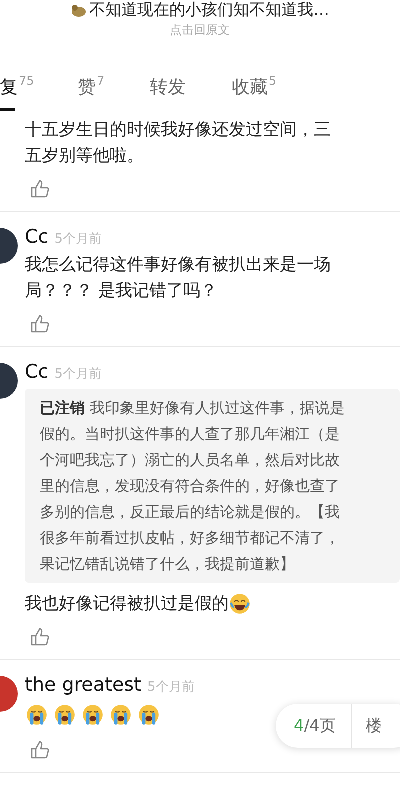 This screenshot has height=789, width=400. What do you see at coordinates (178, 265) in the screenshot?
I see `comment-text: 我怎么记得这件事好像有被扒出来是一场` at bounding box center [178, 265].